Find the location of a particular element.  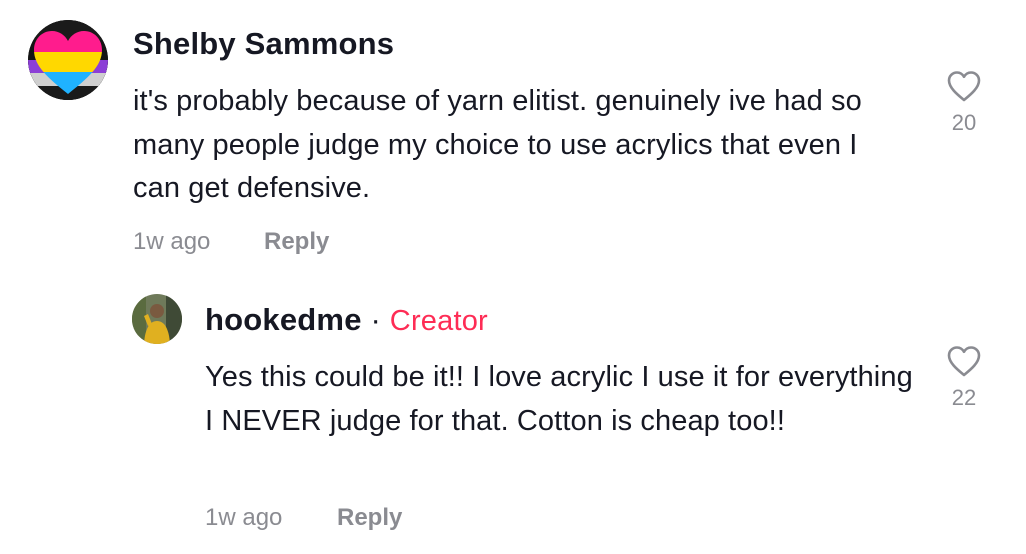

comment-username: hookedme is located at coordinates (283, 319).